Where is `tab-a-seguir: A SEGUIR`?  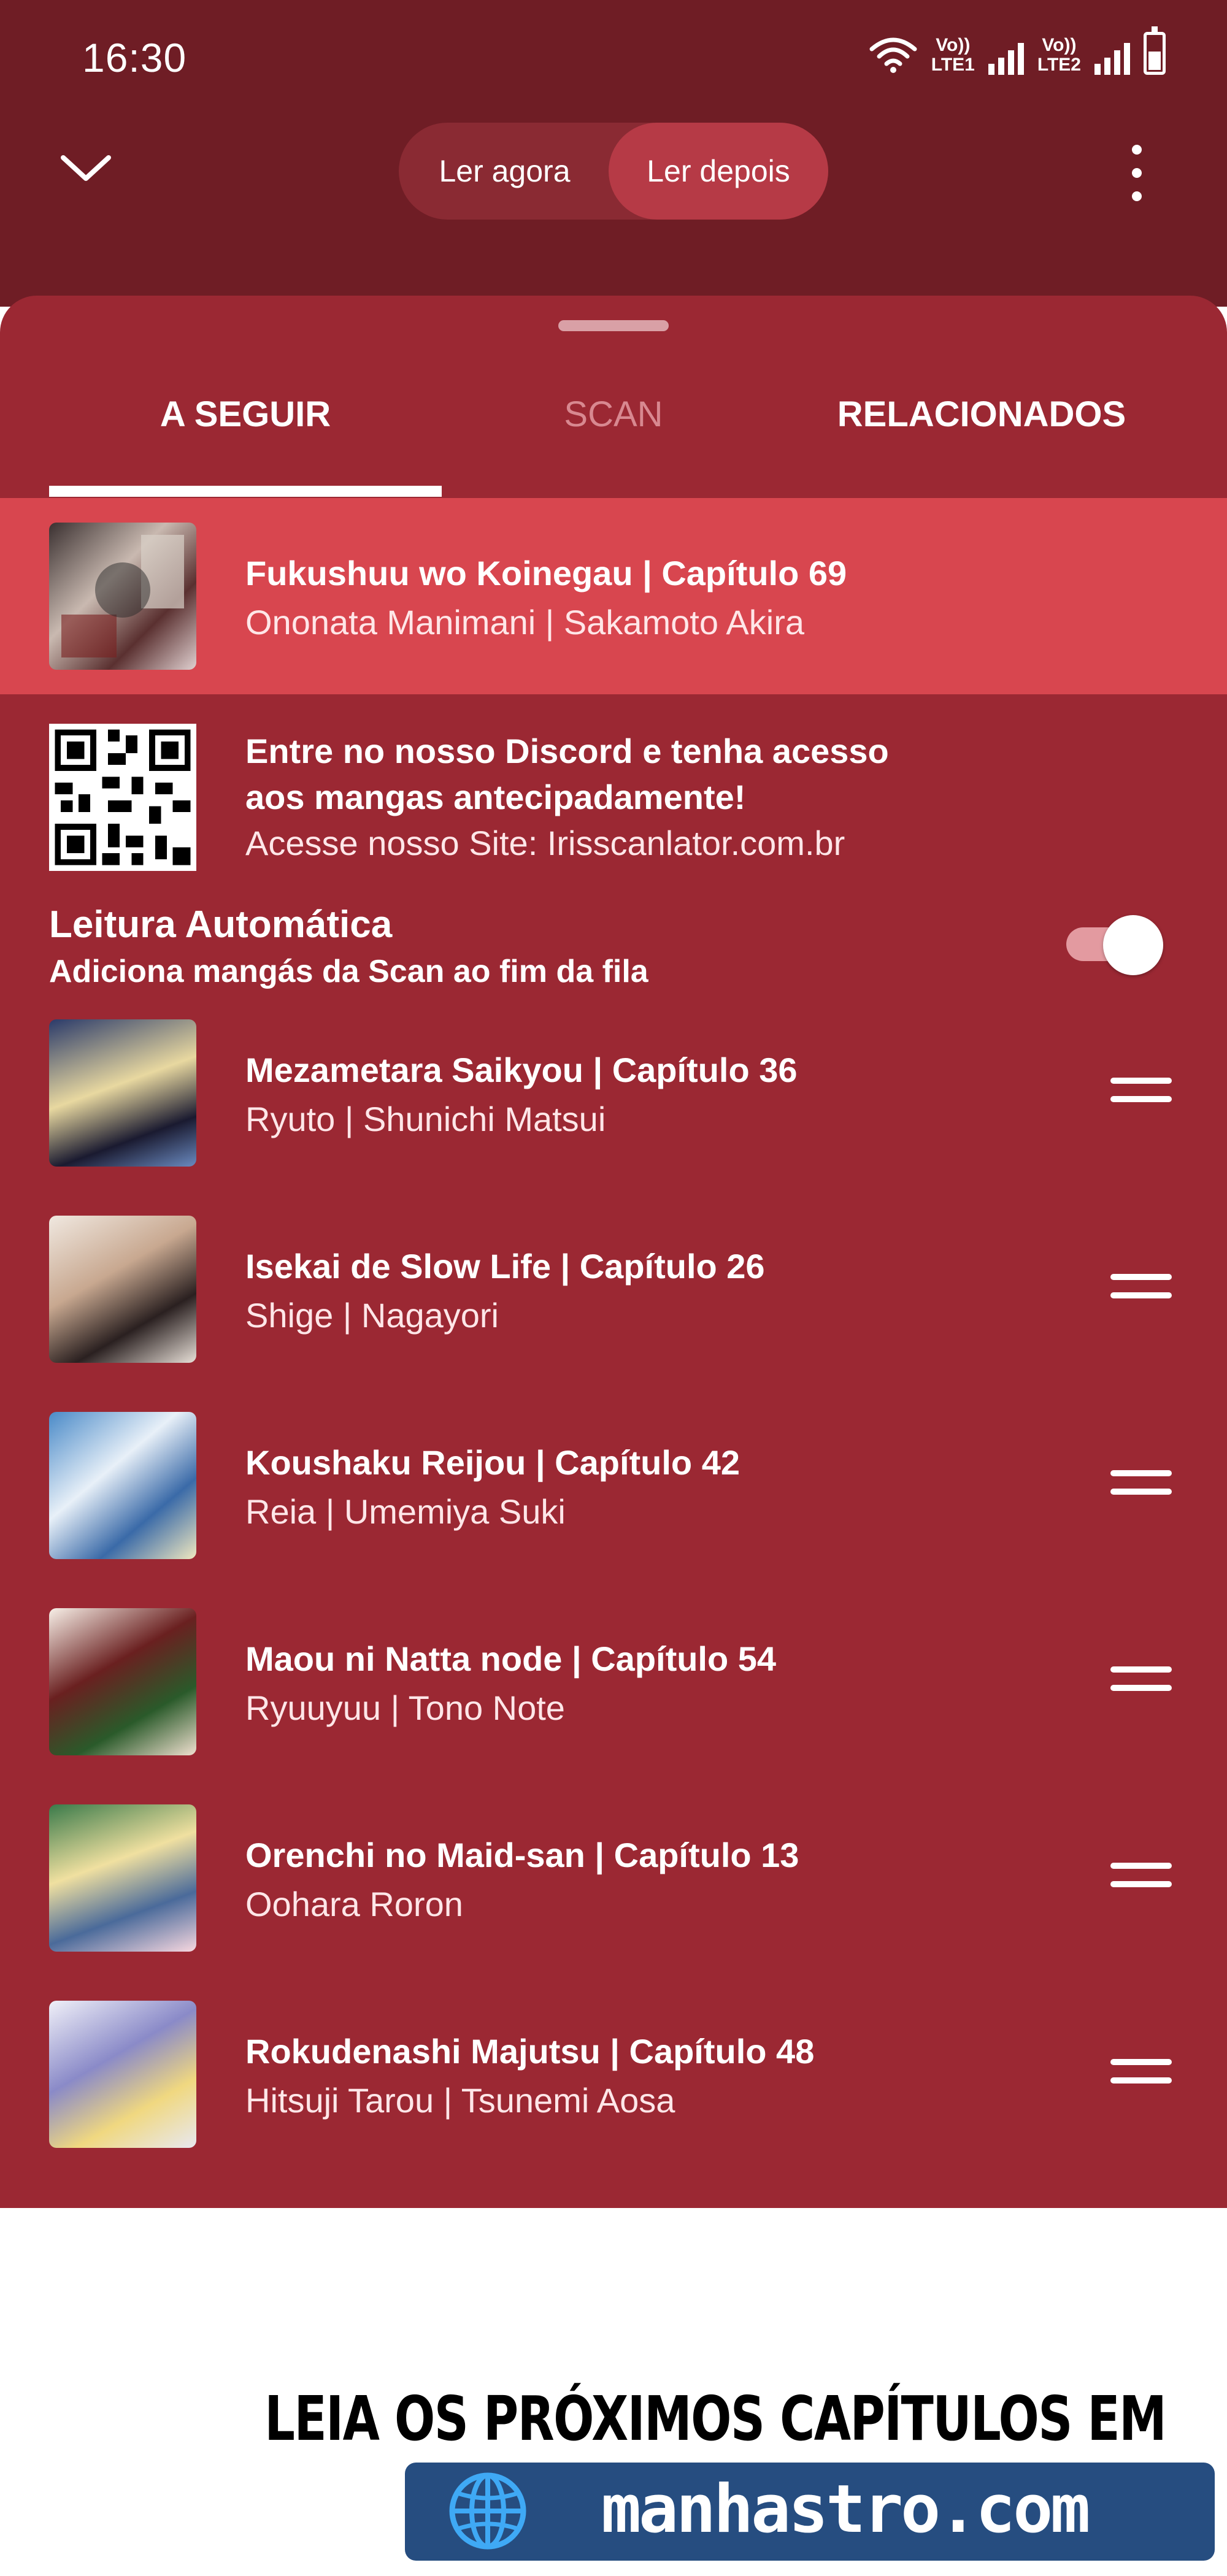
tab-a-seguir: A SEGUIR is located at coordinates (246, 414).